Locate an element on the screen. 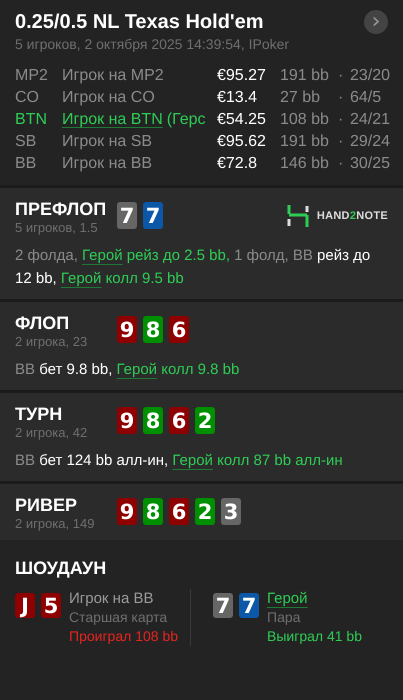  hand-rank: Старшая карта is located at coordinates (118, 617).